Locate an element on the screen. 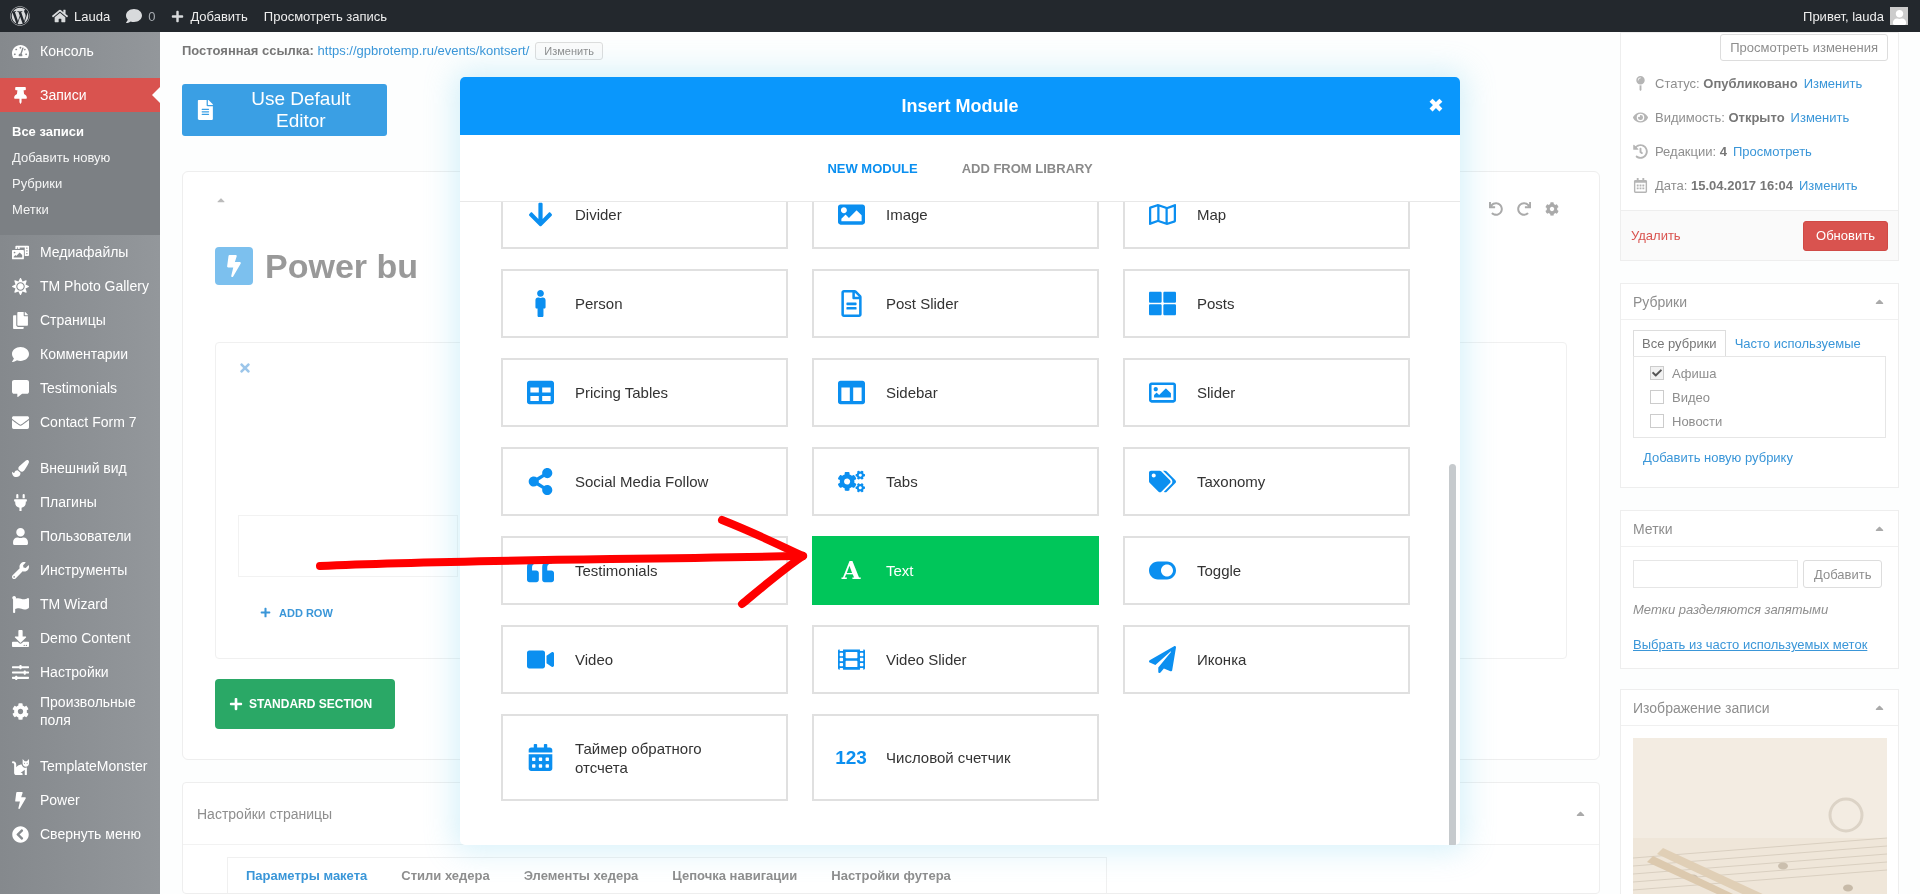  media-icon is located at coordinates (20, 252).